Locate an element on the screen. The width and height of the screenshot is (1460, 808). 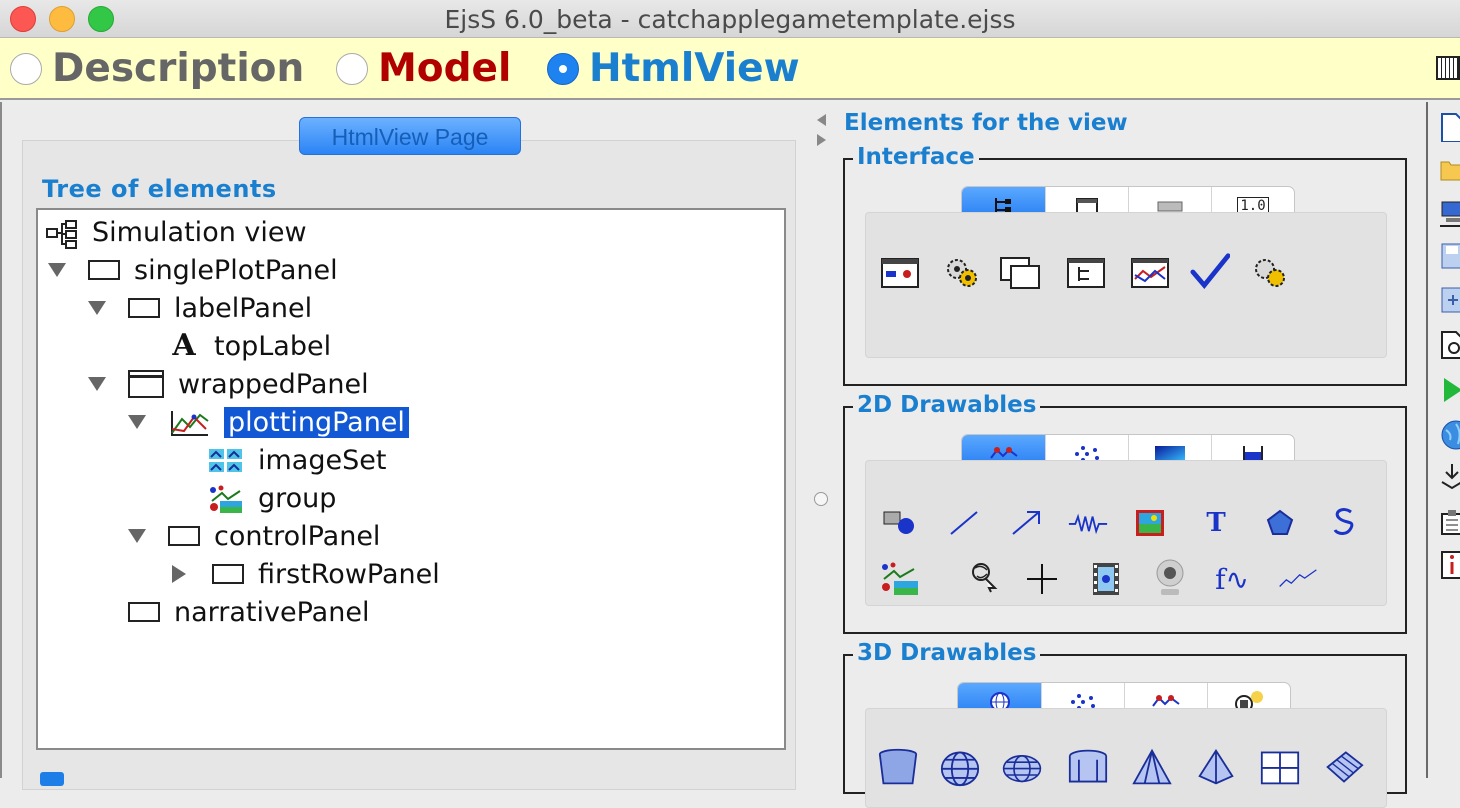
mode-model-label: Model is located at coordinates (445, 68).